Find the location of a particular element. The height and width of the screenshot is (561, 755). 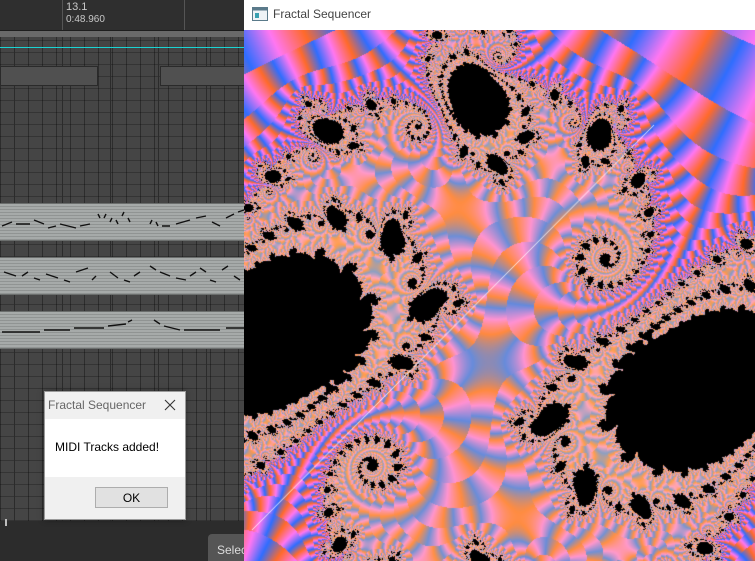

timeline-ruler: 13.1 0:48.960 is located at coordinates (122, 15).